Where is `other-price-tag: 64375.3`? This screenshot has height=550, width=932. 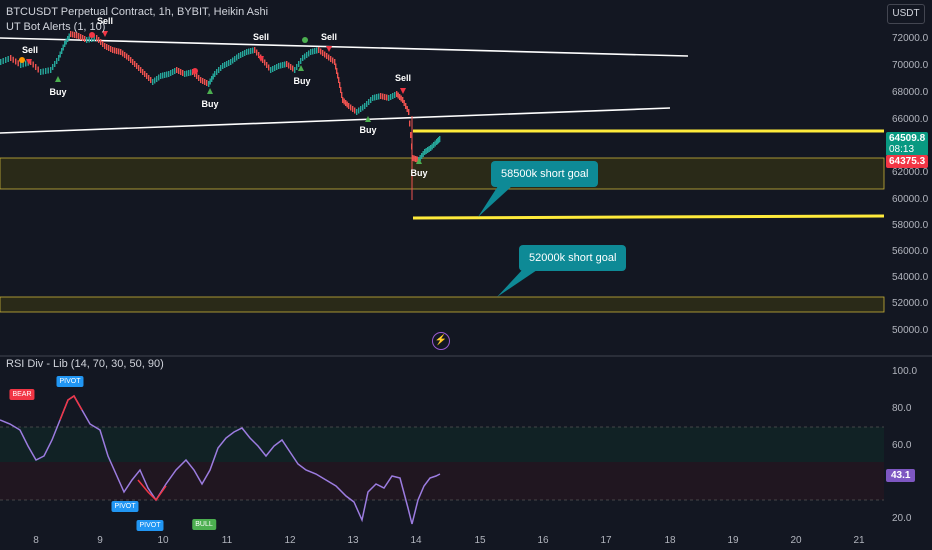 other-price-tag: 64375.3 is located at coordinates (907, 161).